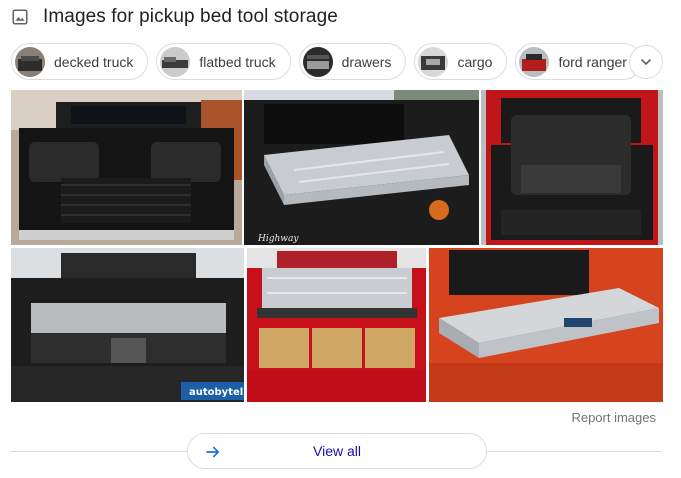 The width and height of the screenshot is (681, 478). I want to click on chip-ford-ranger: ford ranger, so click(578, 61).